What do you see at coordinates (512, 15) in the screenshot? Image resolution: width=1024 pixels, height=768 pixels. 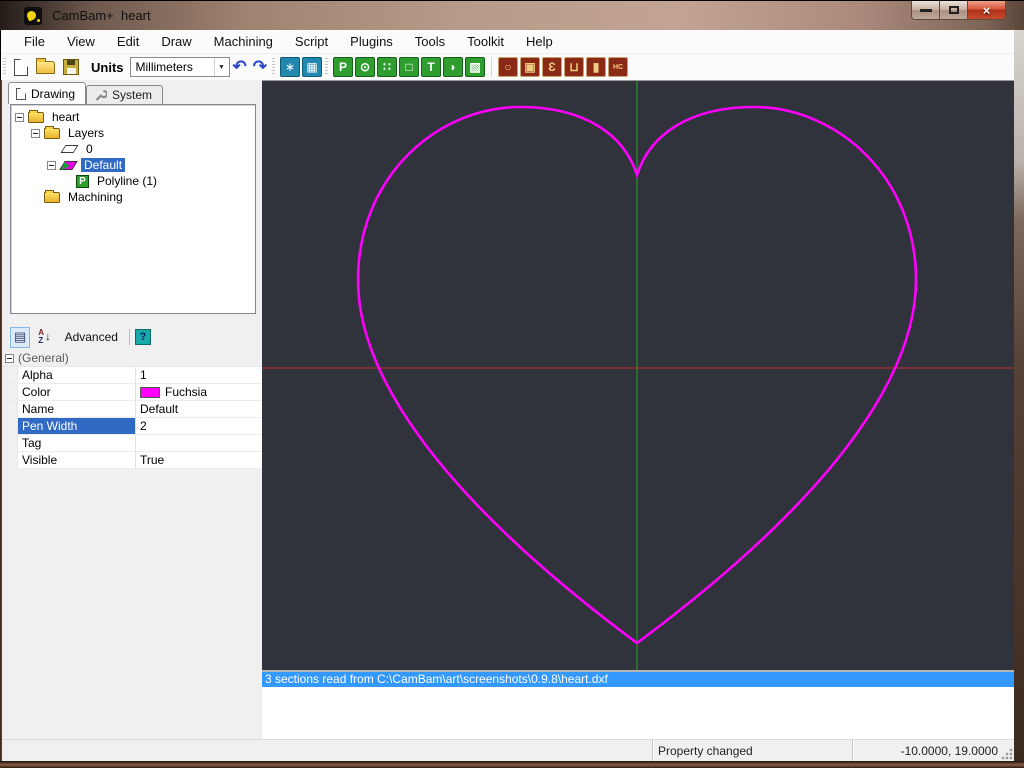 I see `title-bar: CamBam+ heart ×` at bounding box center [512, 15].